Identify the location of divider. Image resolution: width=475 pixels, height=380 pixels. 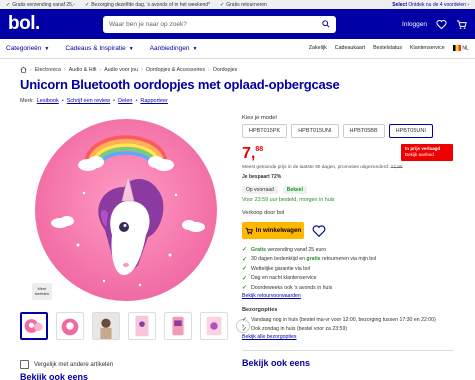
(348, 350).